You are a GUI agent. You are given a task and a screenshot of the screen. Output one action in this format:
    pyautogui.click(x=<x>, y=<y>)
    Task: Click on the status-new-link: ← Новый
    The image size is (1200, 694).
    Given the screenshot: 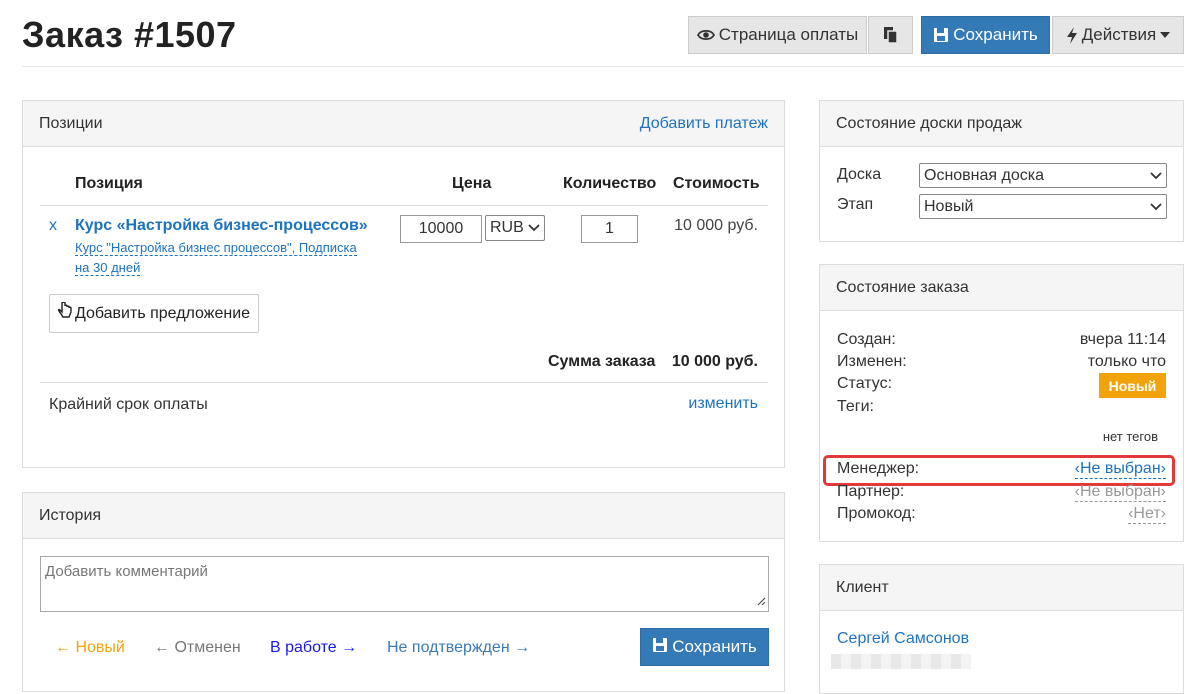 What is the action you would take?
    pyautogui.click(x=90, y=648)
    